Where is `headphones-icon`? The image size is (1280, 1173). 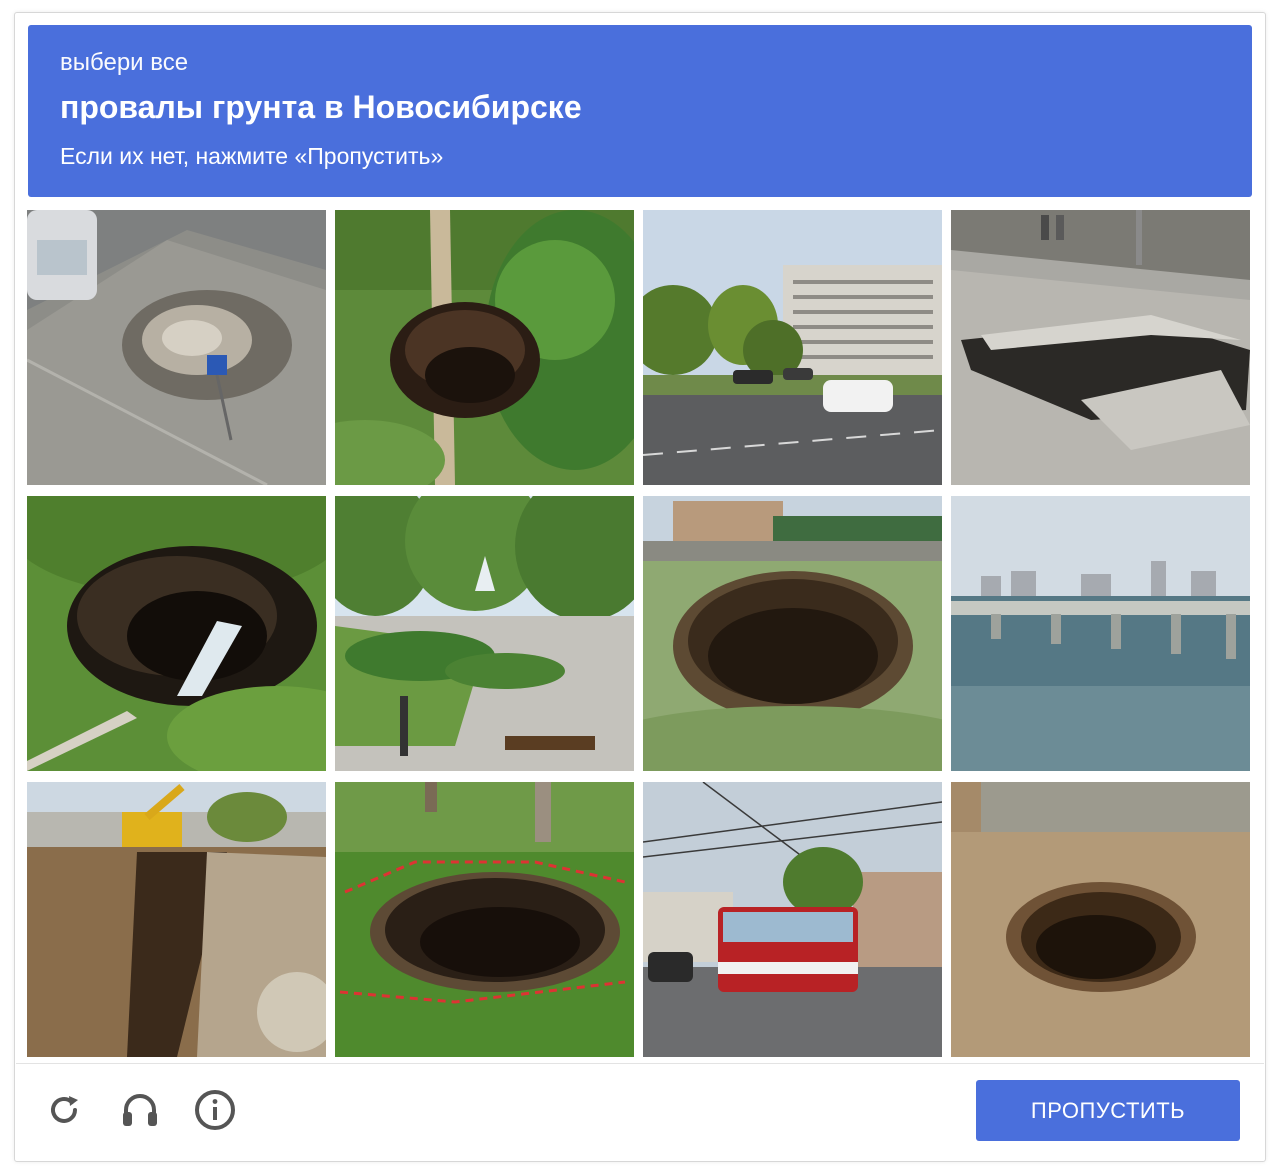 headphones-icon is located at coordinates (140, 1110).